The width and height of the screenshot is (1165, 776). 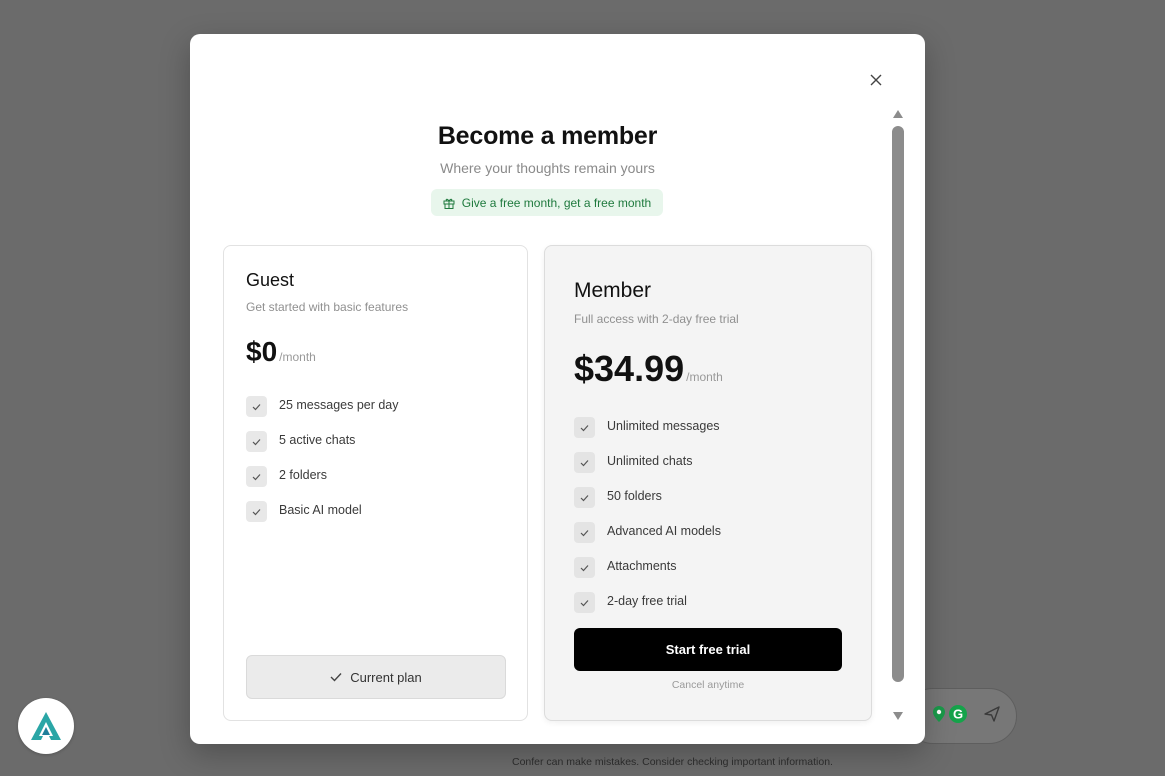 What do you see at coordinates (898, 404) in the screenshot?
I see `scrollbar-thumb` at bounding box center [898, 404].